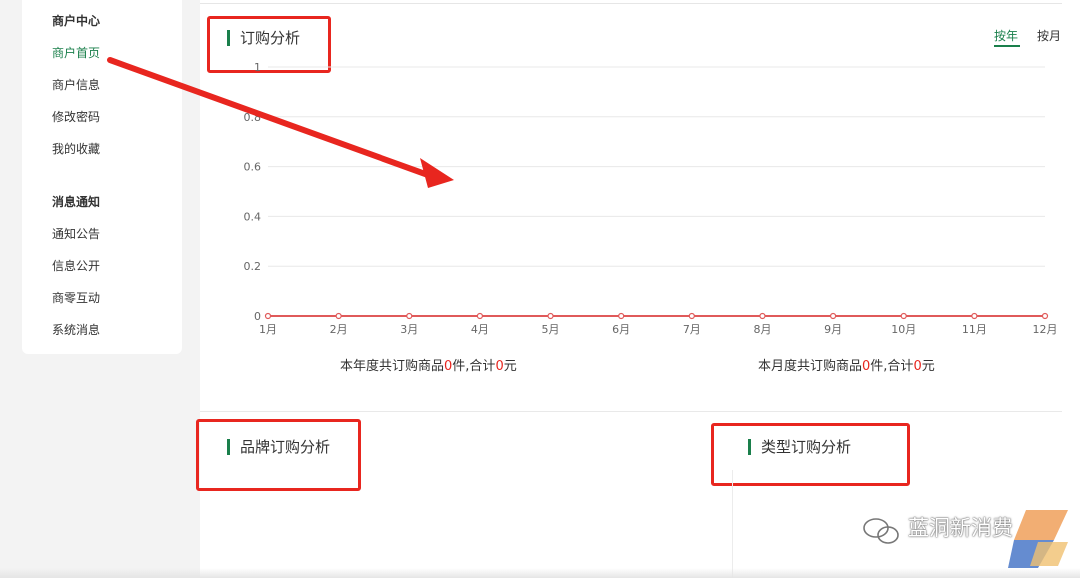  I want to click on annotation-arrow, so click(280, 122).